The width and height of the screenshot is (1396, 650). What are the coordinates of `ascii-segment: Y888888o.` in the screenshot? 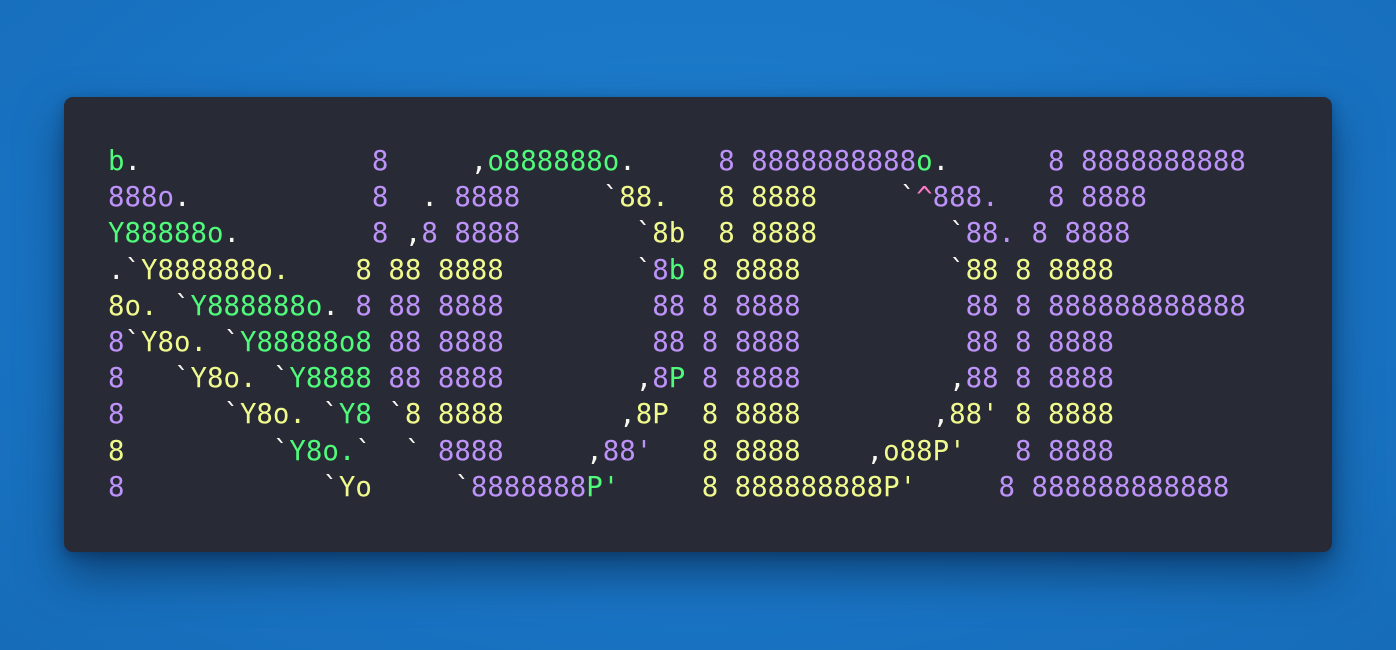 It's located at (248, 270).